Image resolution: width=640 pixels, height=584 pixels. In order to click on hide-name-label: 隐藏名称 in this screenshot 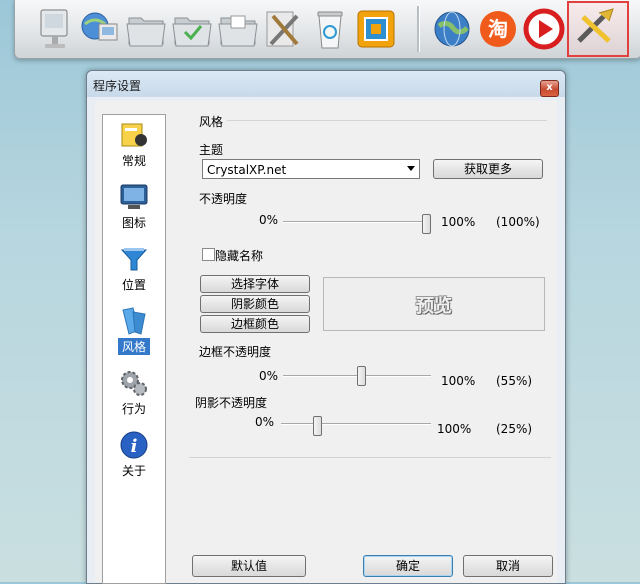, I will do `click(239, 256)`.